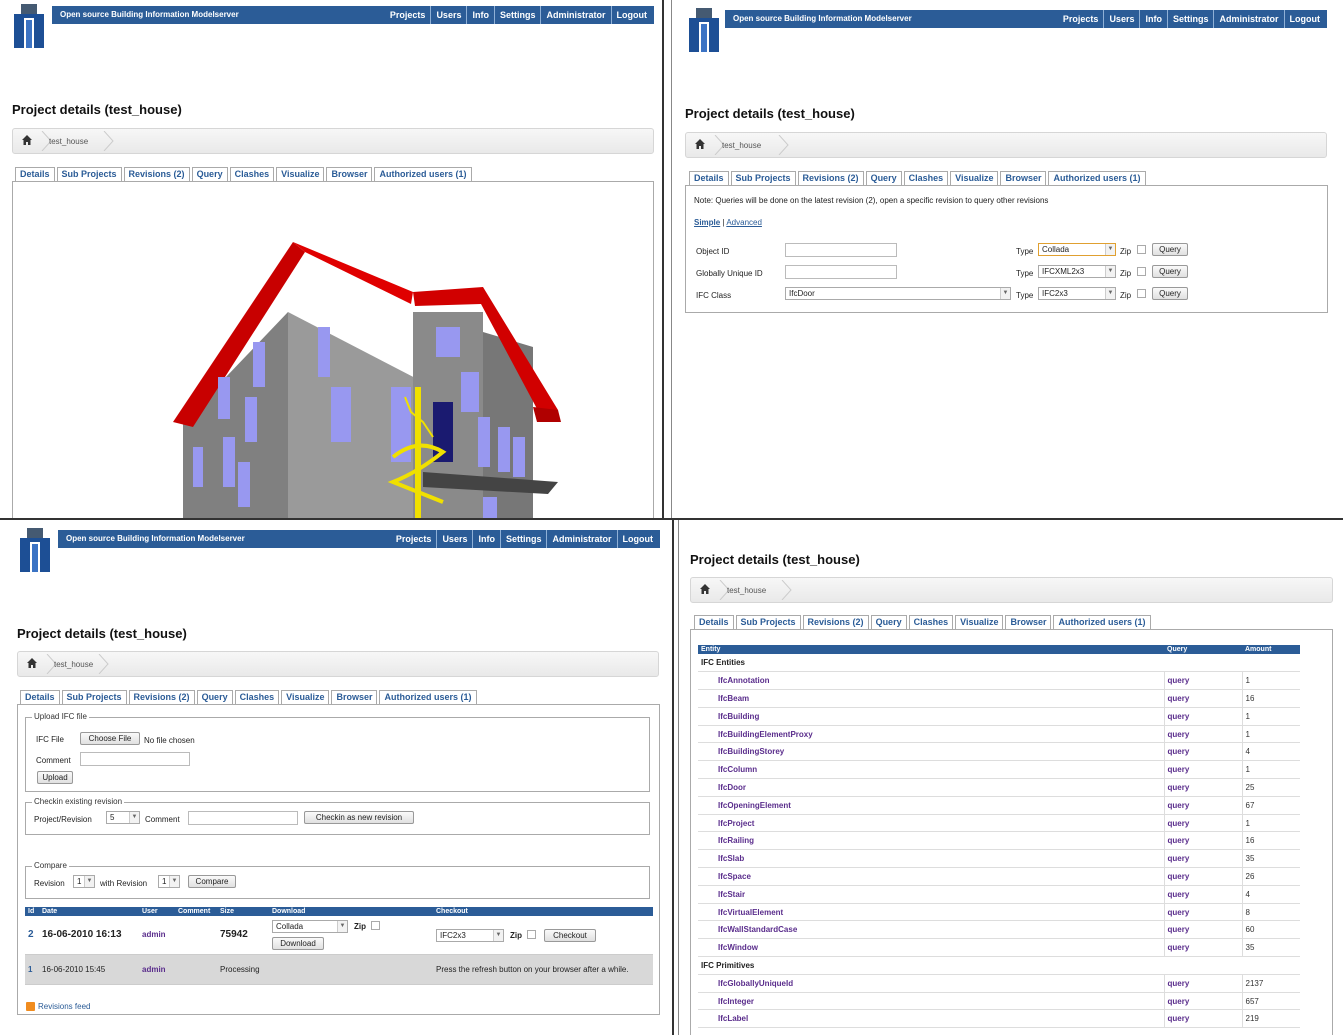 The image size is (1343, 1035). What do you see at coordinates (1141, 249) in the screenshot?
I see `object-id-zip-checkbox` at bounding box center [1141, 249].